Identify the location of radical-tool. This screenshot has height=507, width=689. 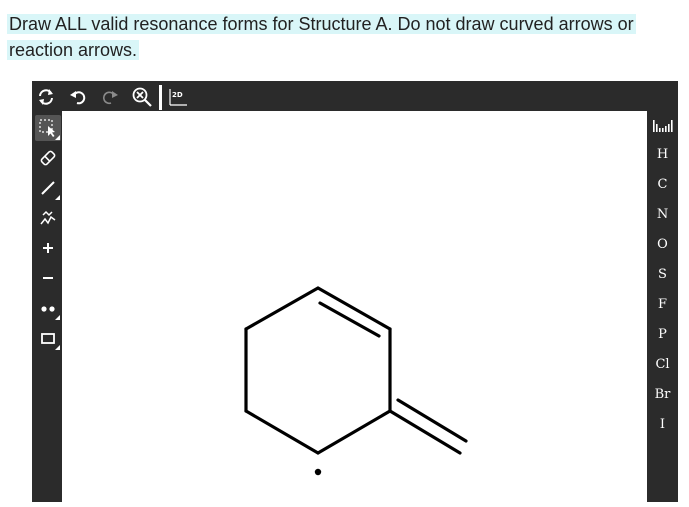
(48, 308).